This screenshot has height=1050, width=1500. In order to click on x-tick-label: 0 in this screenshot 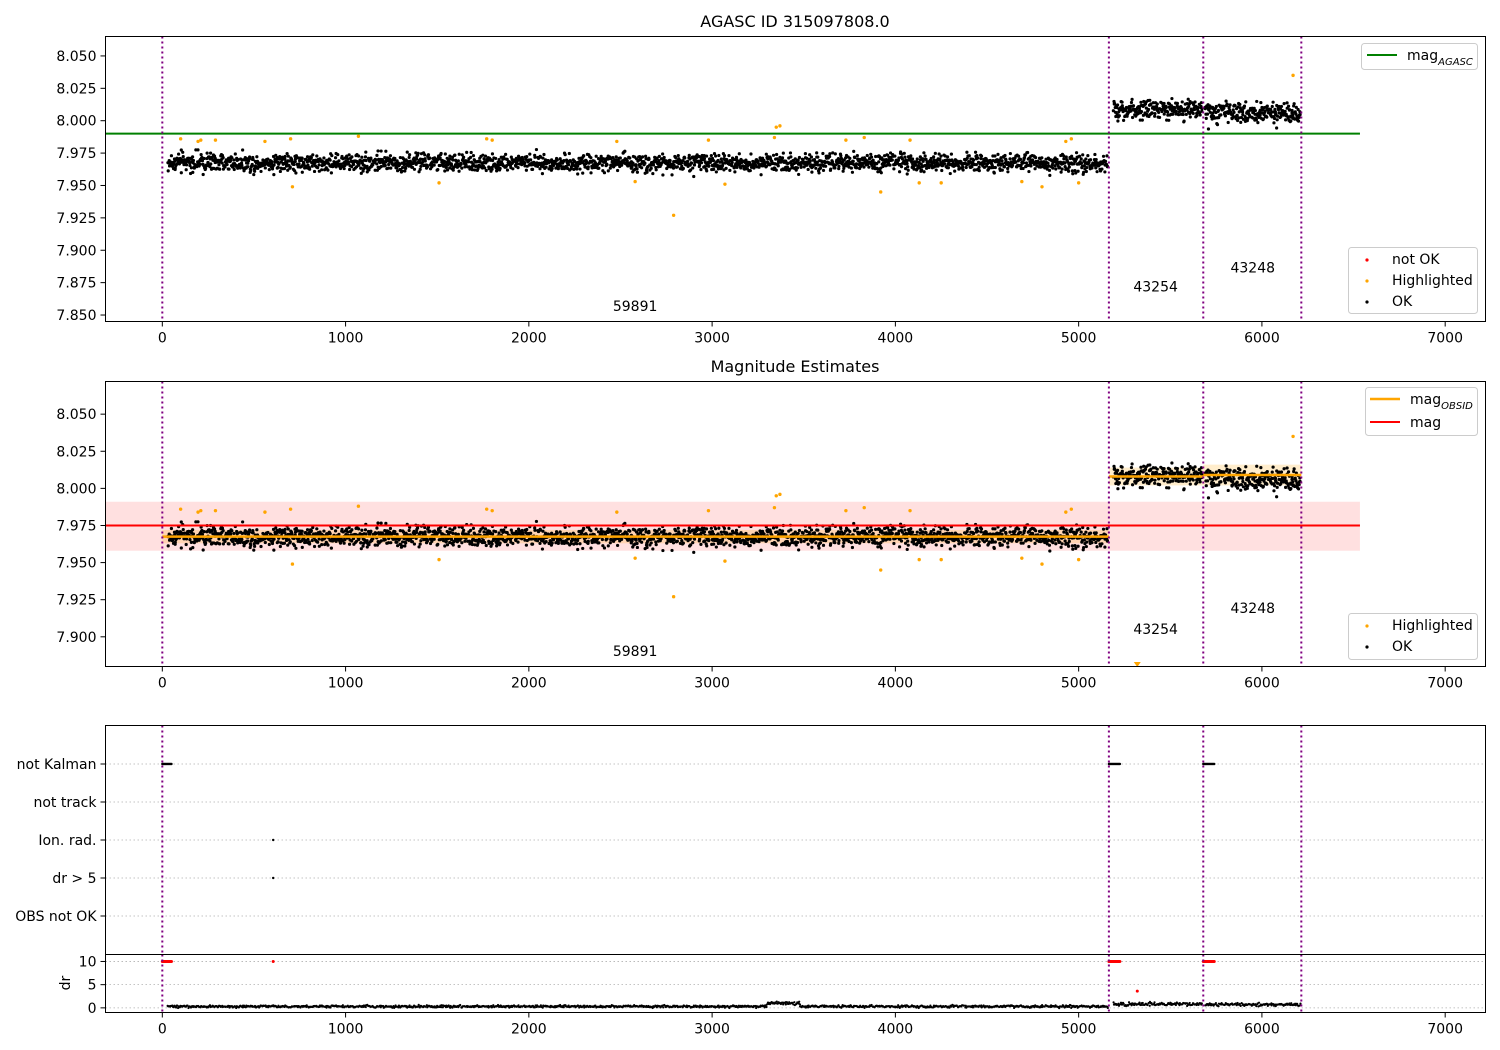, I will do `click(162, 339)`.